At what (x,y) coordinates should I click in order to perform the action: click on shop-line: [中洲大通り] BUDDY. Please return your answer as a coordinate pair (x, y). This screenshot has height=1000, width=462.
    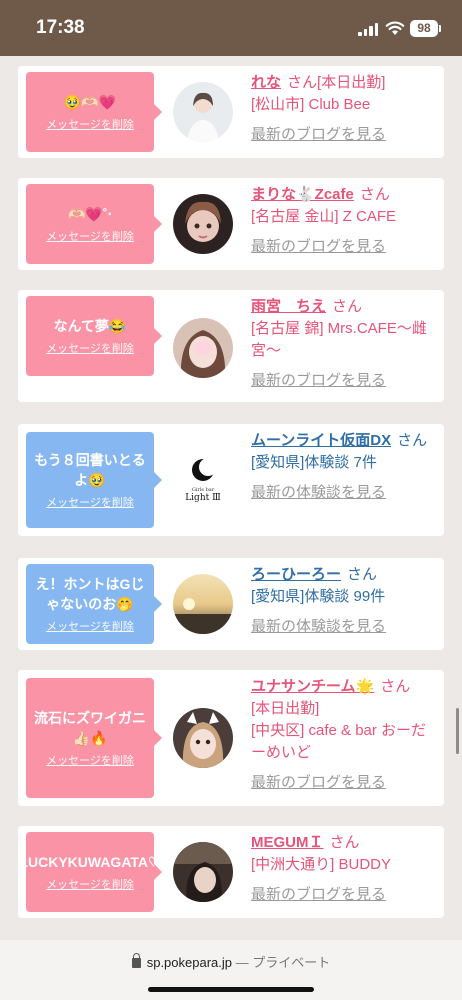
    Looking at the image, I should click on (321, 864).